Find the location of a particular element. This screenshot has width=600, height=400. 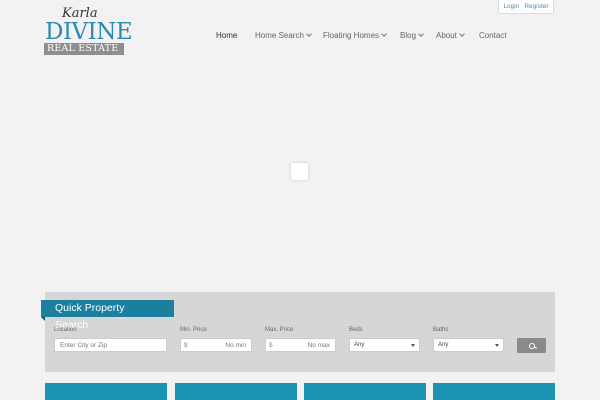

max-price-field: $ is located at coordinates (300, 345).